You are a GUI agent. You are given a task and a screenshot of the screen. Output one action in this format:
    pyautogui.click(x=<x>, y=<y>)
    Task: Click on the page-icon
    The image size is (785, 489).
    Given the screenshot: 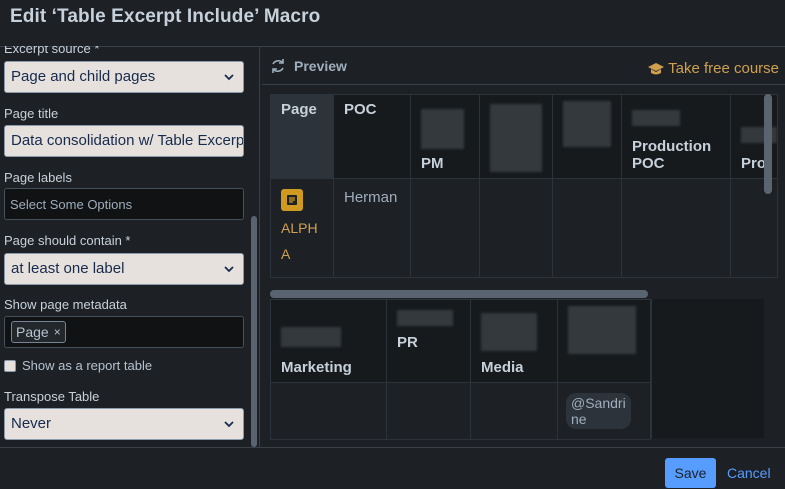 What is the action you would take?
    pyautogui.click(x=292, y=200)
    